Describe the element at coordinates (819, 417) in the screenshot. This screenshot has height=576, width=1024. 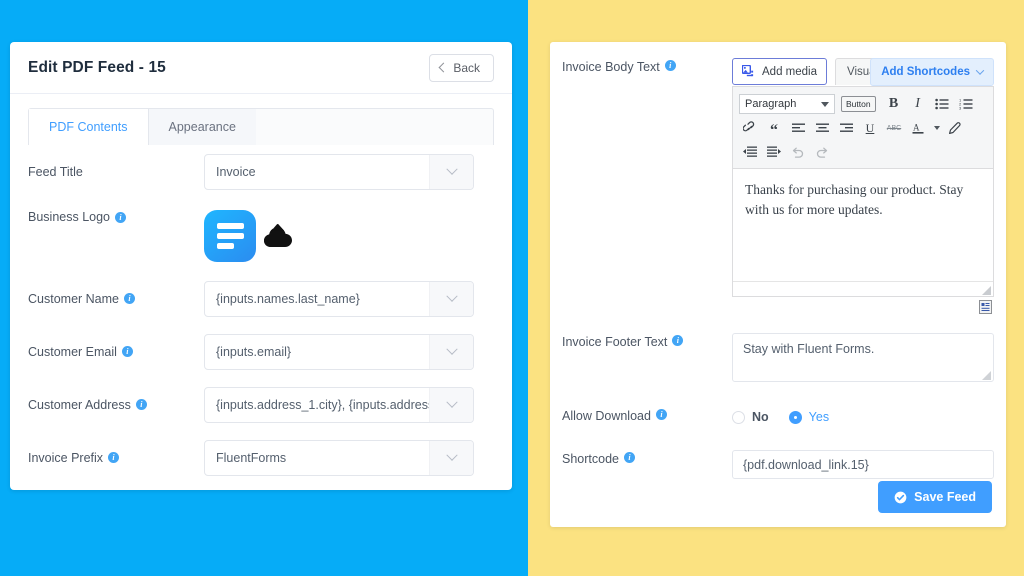
I see `radio-yes-label: Yes` at that location.